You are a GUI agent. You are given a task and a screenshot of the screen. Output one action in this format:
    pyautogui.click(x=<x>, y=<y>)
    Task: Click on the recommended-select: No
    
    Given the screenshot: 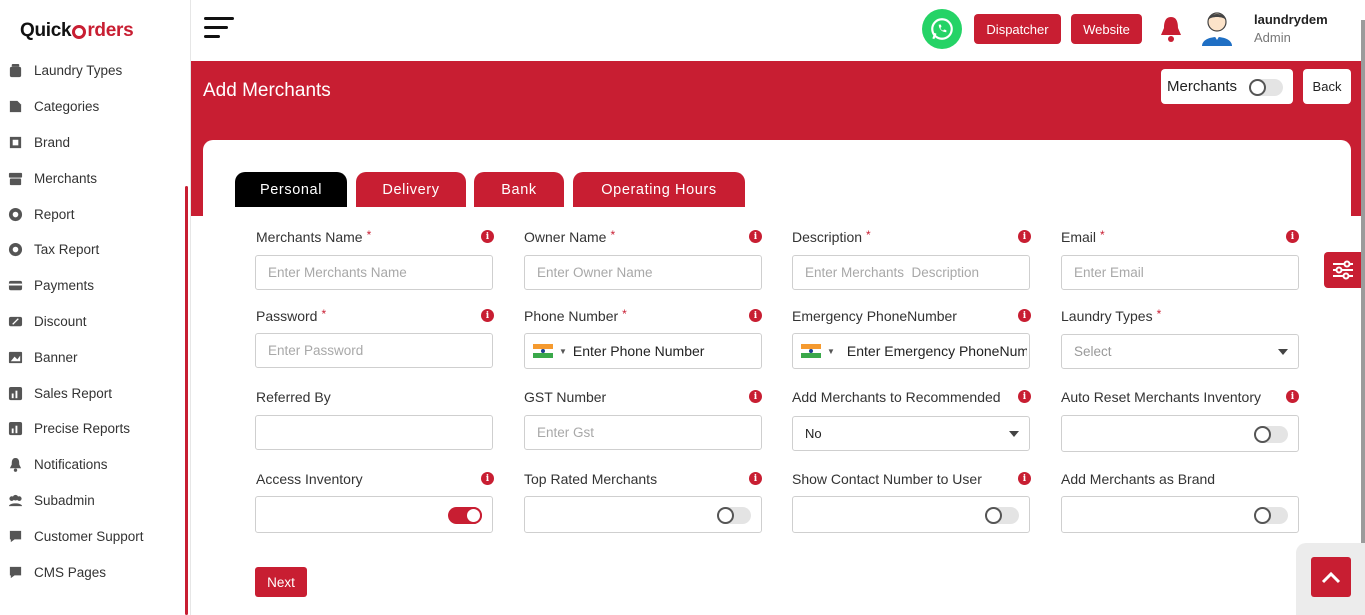 What is the action you would take?
    pyautogui.click(x=911, y=433)
    